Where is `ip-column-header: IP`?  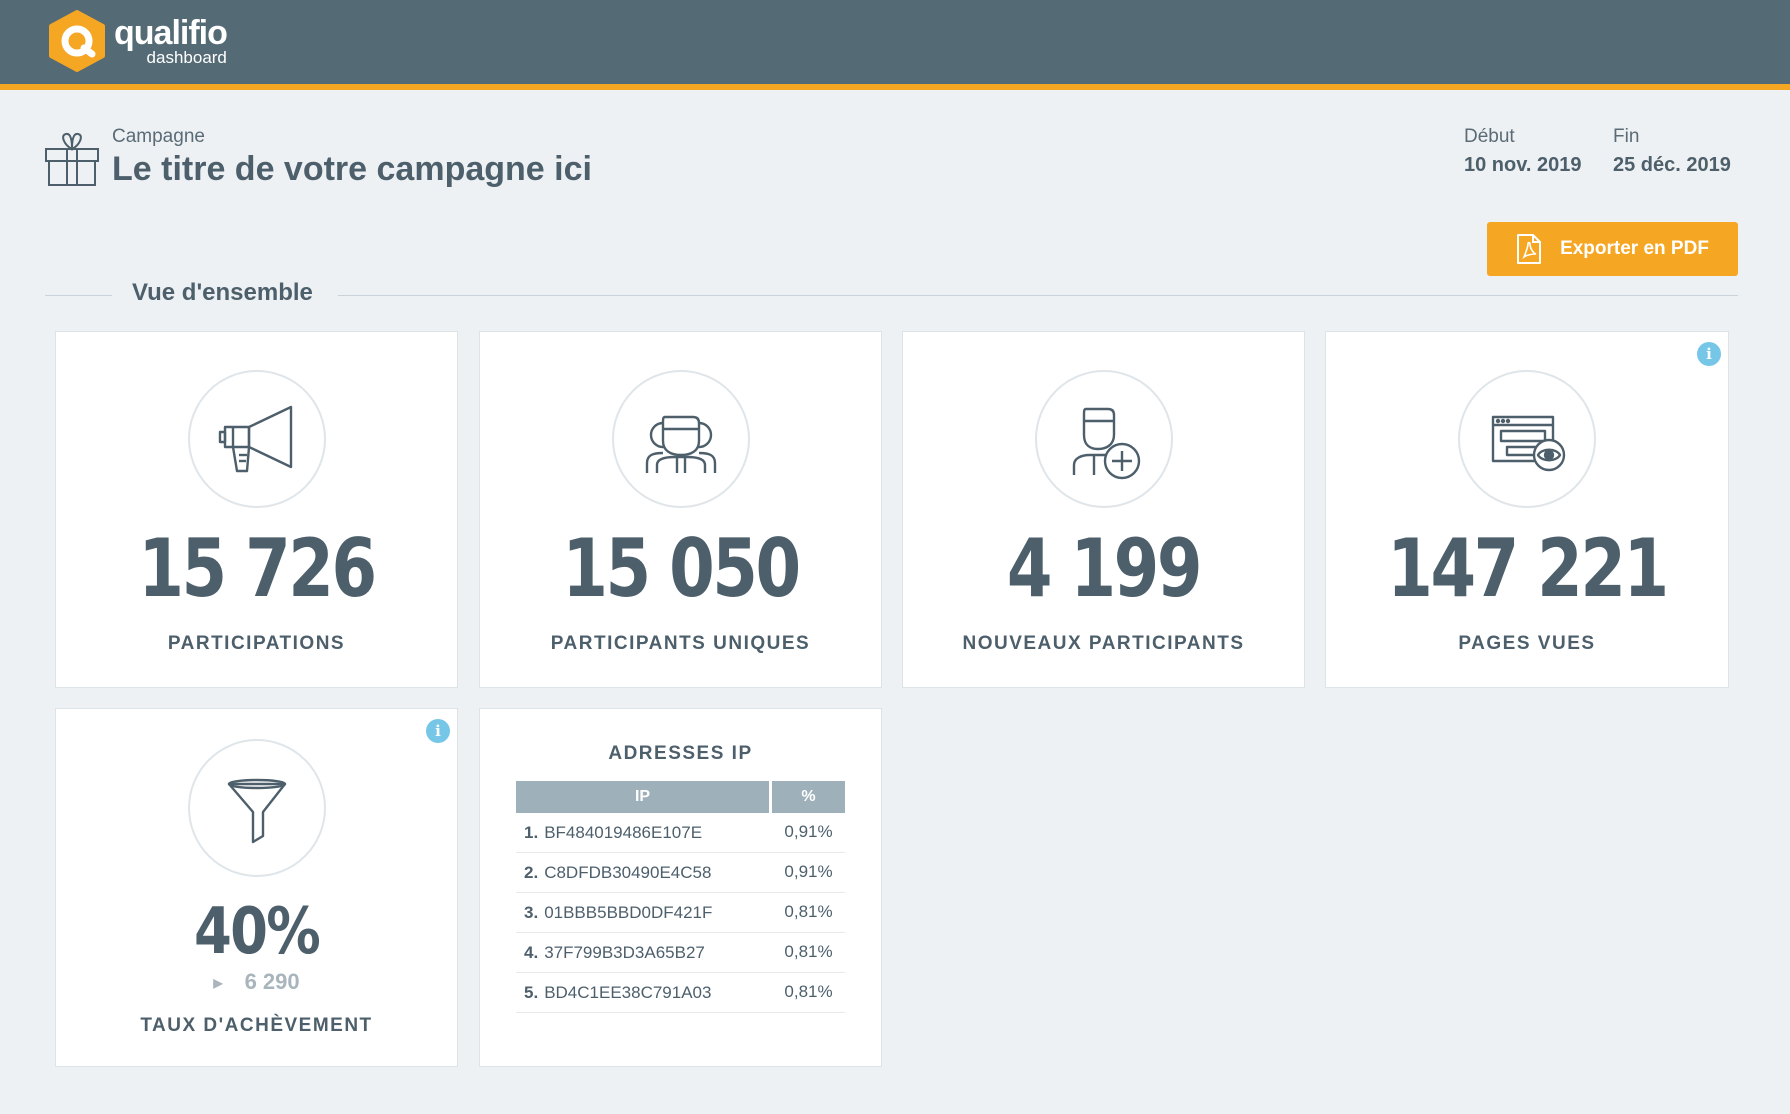
ip-column-header: IP is located at coordinates (644, 797).